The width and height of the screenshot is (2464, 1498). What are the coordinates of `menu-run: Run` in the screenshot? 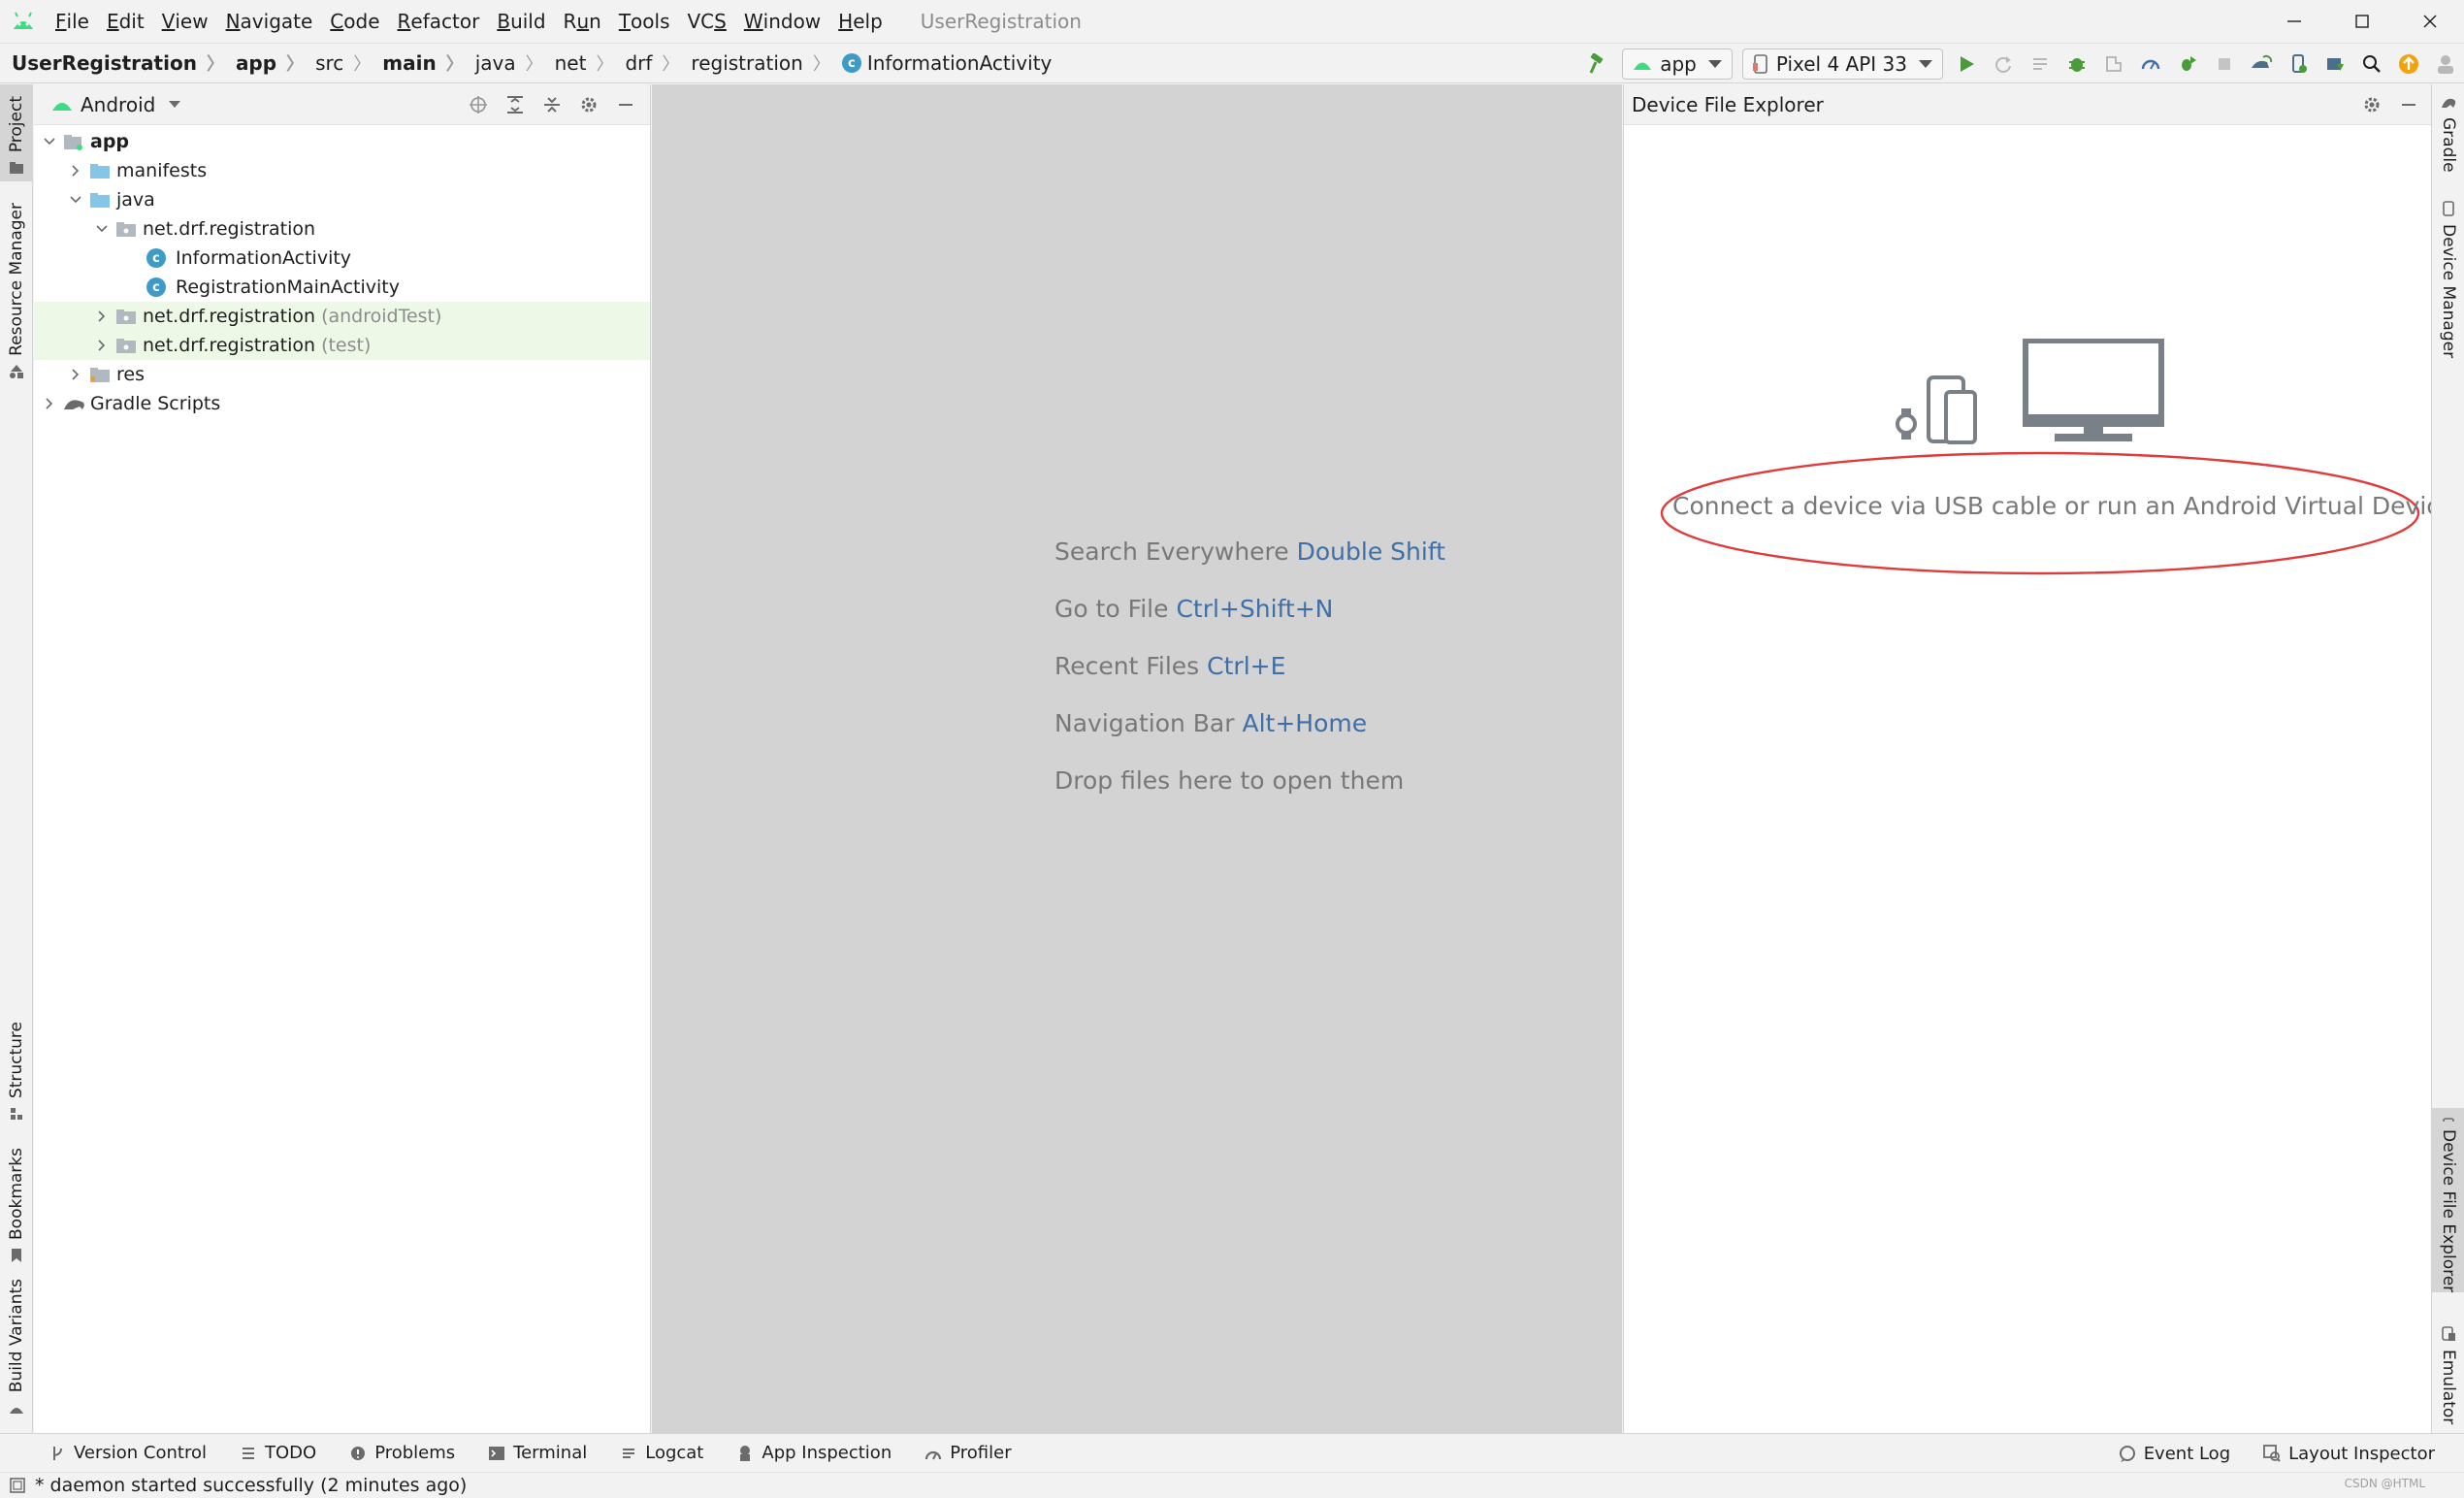 It's located at (583, 21).